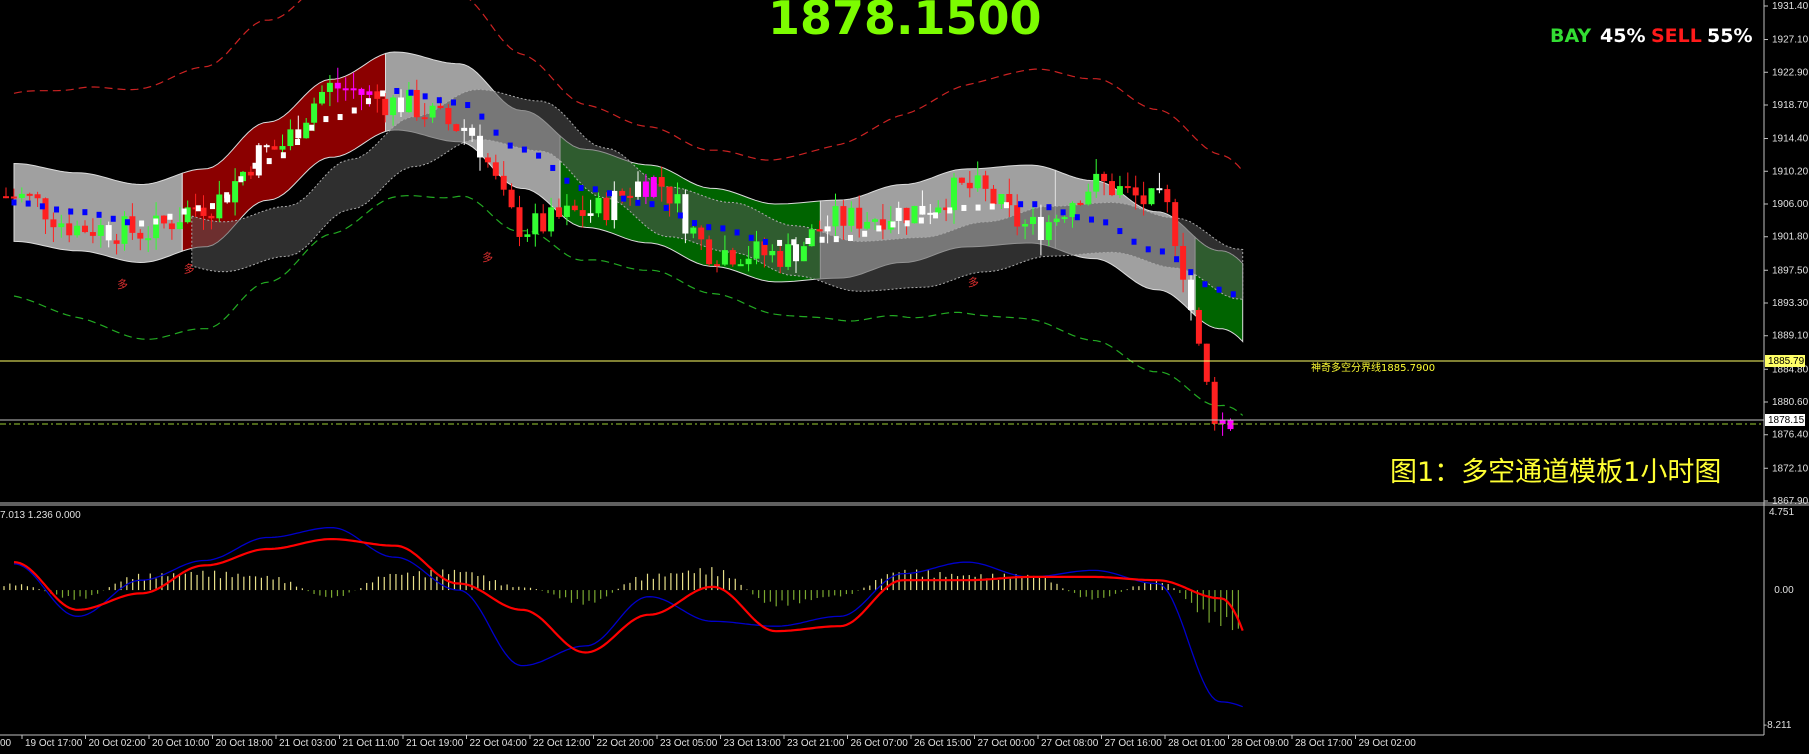 This screenshot has height=754, width=1809. What do you see at coordinates (435, 743) in the screenshot?
I see `time-tick-label: 21 Oct 19:00` at bounding box center [435, 743].